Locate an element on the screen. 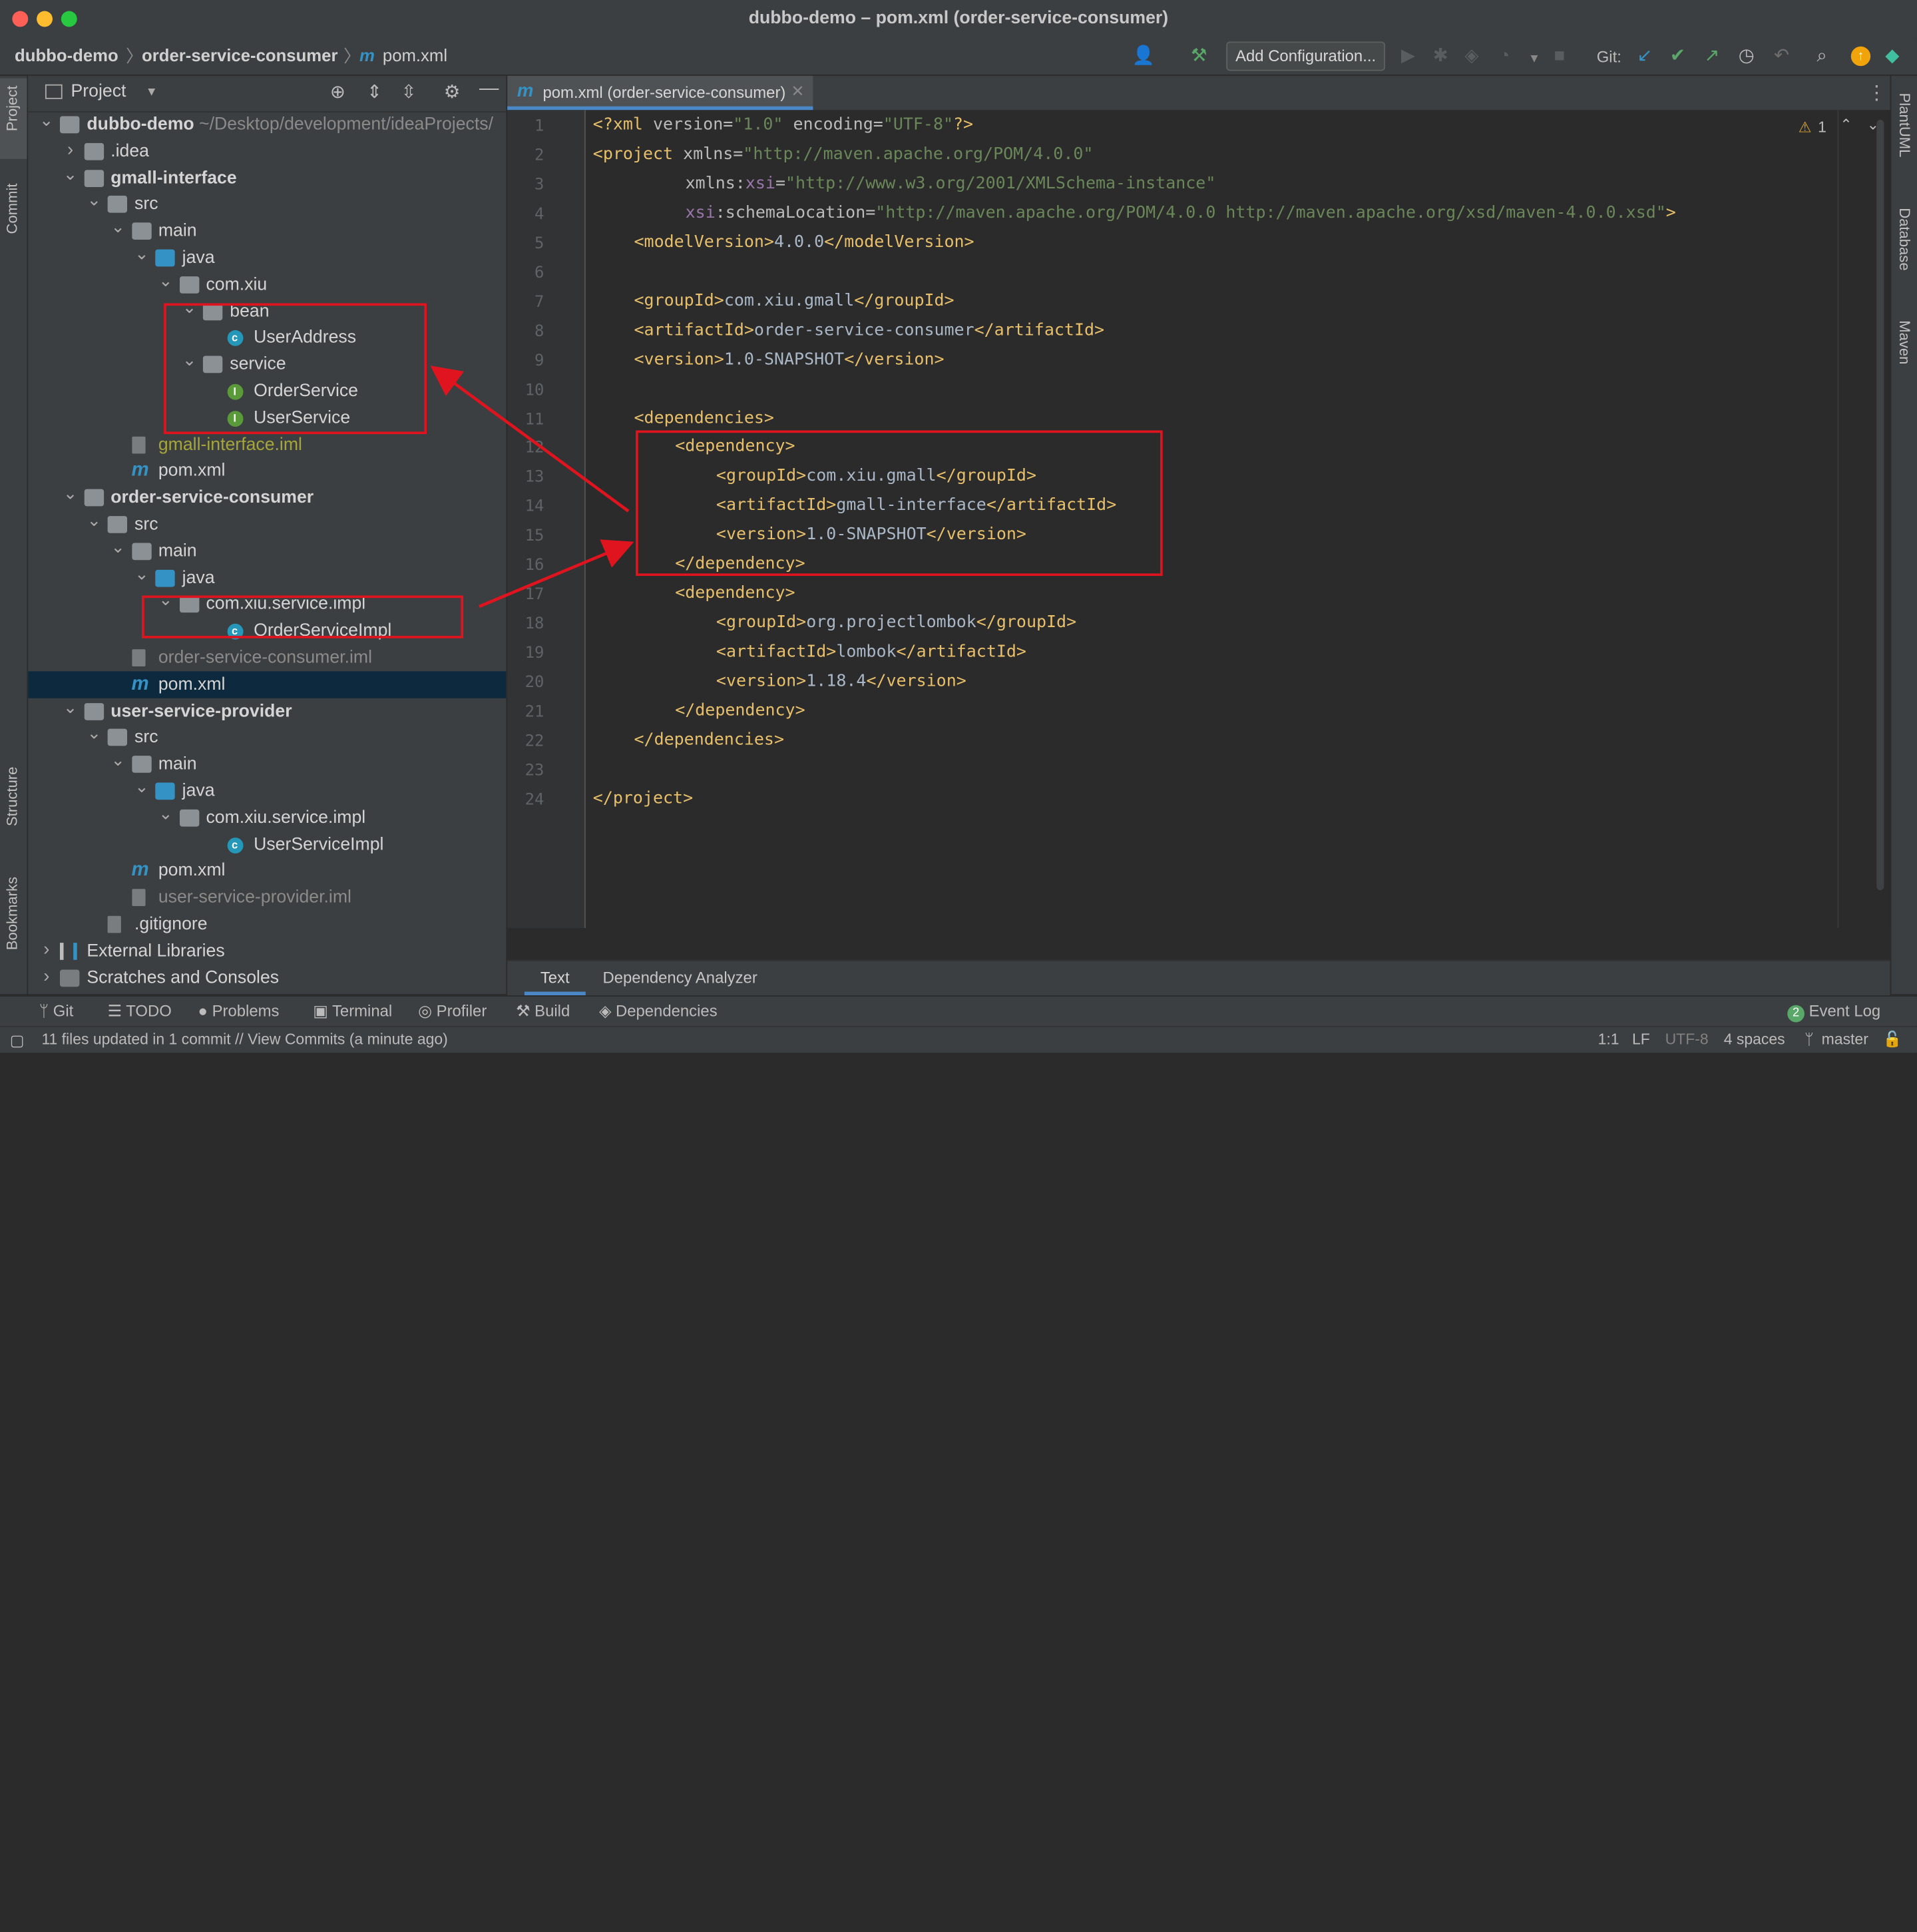 The width and height of the screenshot is (1917, 1932). annotation-arrow-to-dependency is located at coordinates (556, 573).